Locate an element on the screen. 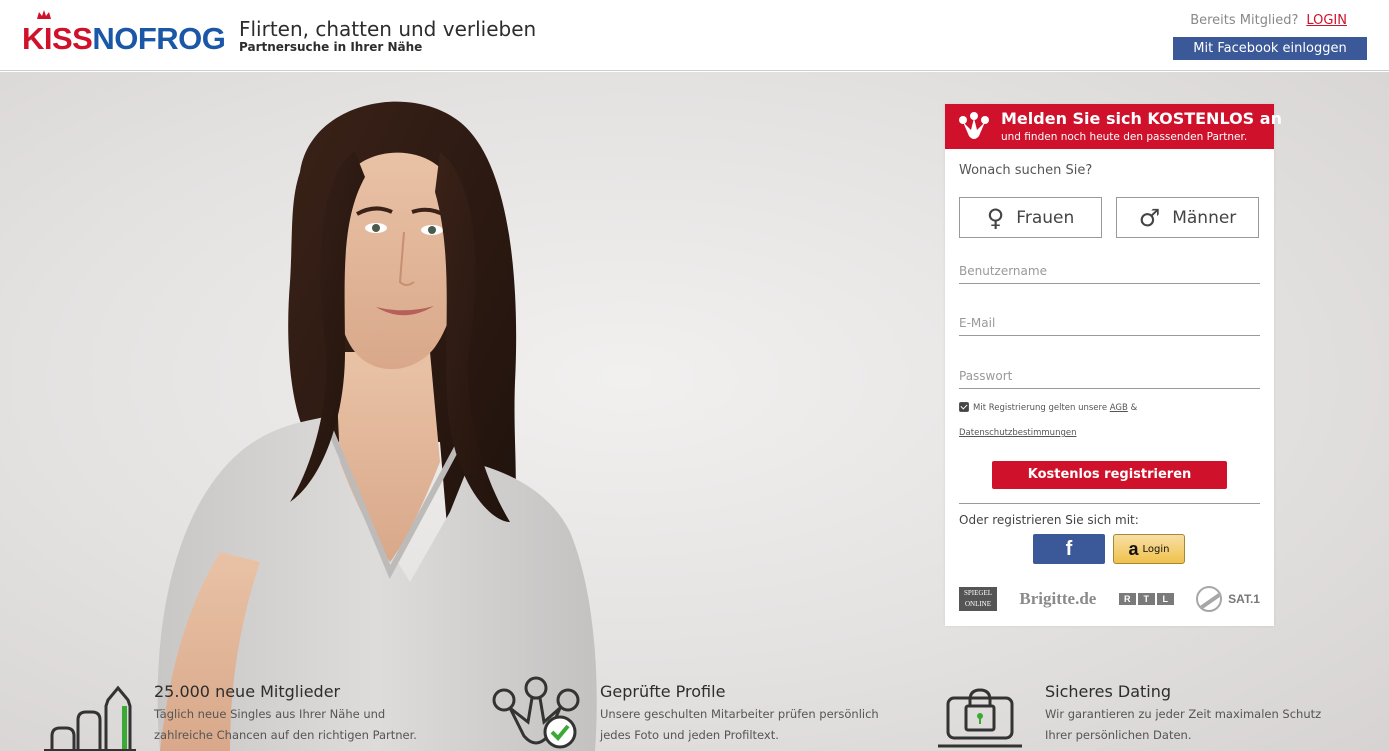 The image size is (1389, 751). email-field-wrapper is located at coordinates (1109, 324).